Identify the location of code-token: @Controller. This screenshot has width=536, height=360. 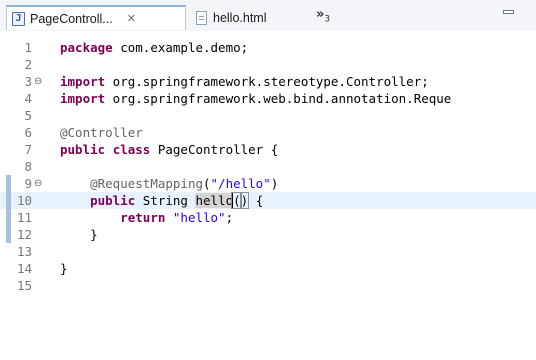
(101, 132).